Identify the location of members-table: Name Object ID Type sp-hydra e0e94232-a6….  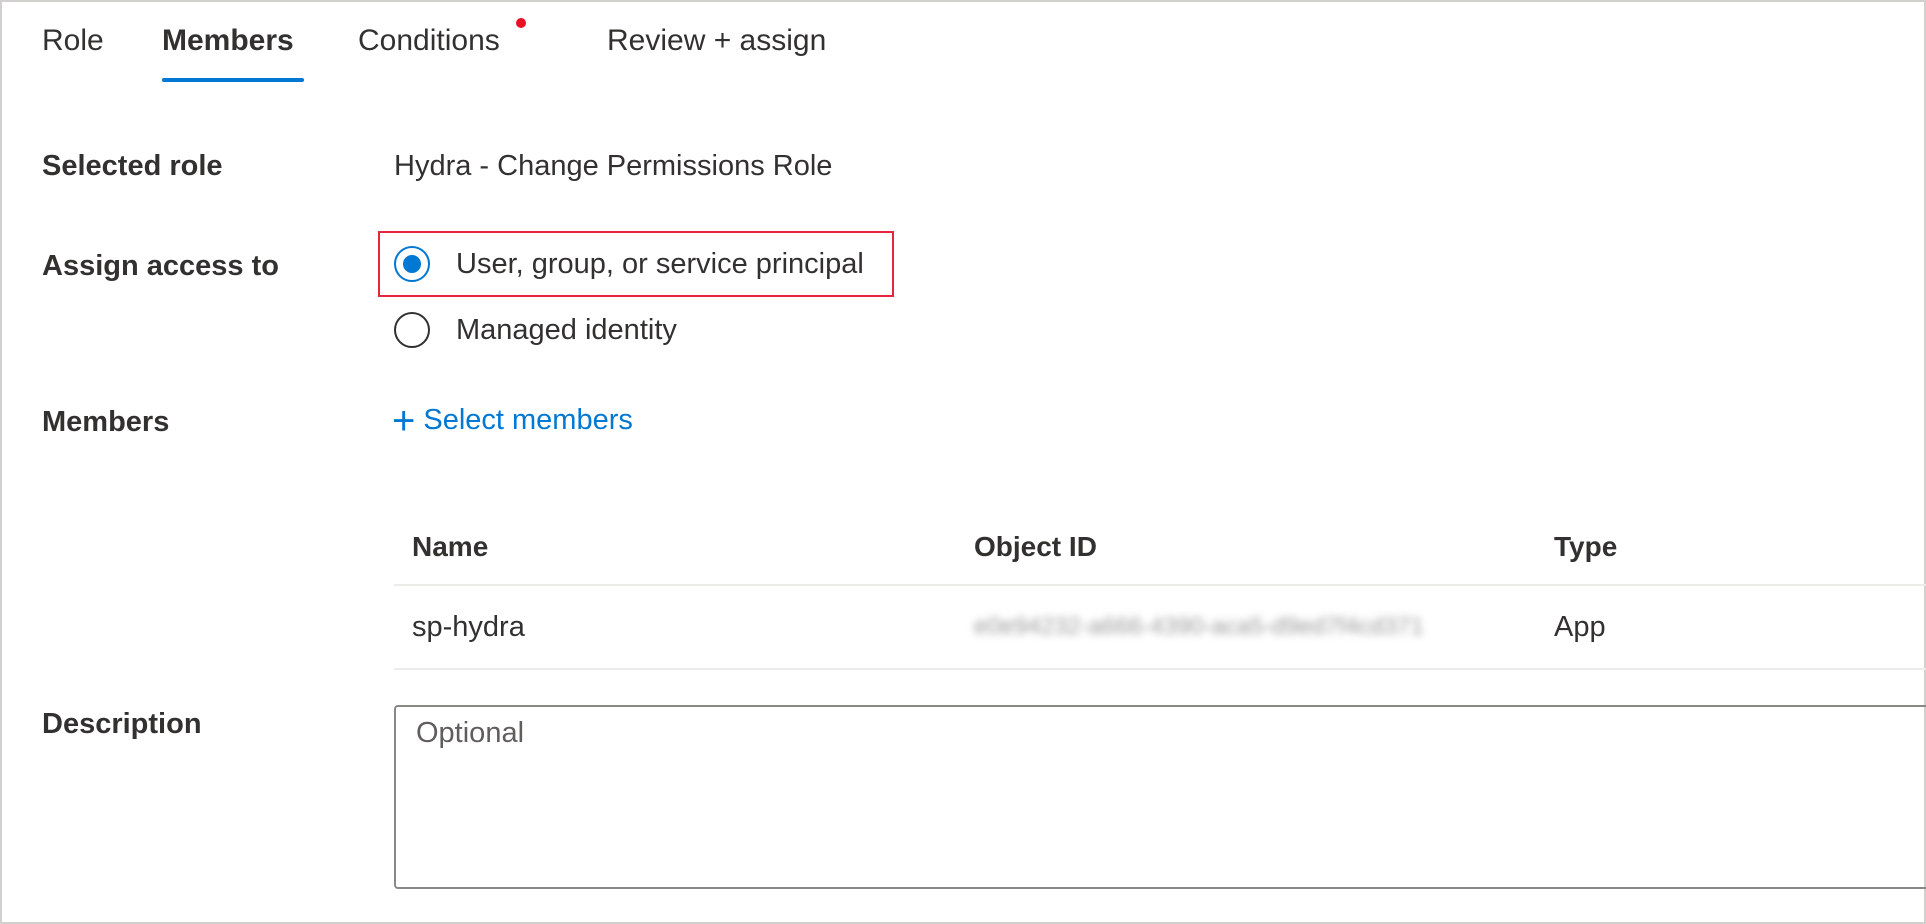
(1160, 590).